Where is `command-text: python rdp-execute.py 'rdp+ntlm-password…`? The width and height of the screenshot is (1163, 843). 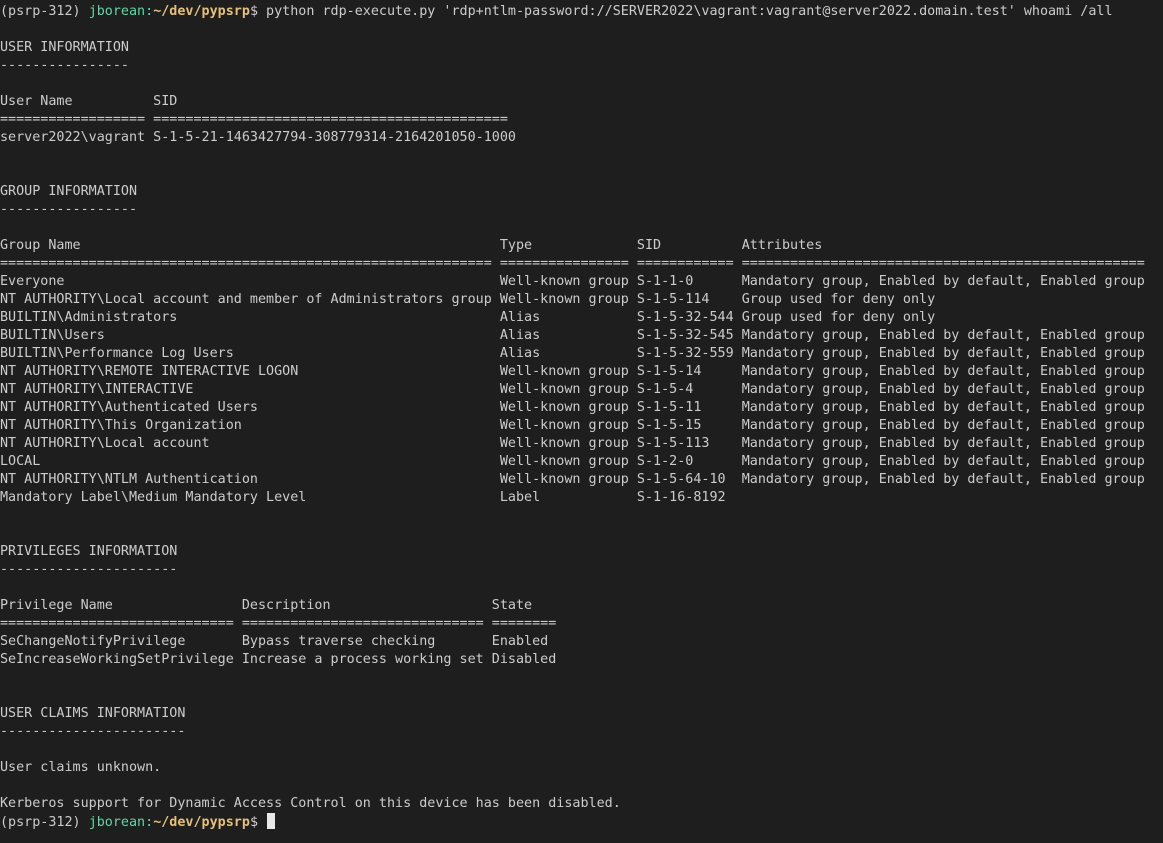 command-text: python rdp-execute.py 'rdp+ntlm-password… is located at coordinates (685, 11).